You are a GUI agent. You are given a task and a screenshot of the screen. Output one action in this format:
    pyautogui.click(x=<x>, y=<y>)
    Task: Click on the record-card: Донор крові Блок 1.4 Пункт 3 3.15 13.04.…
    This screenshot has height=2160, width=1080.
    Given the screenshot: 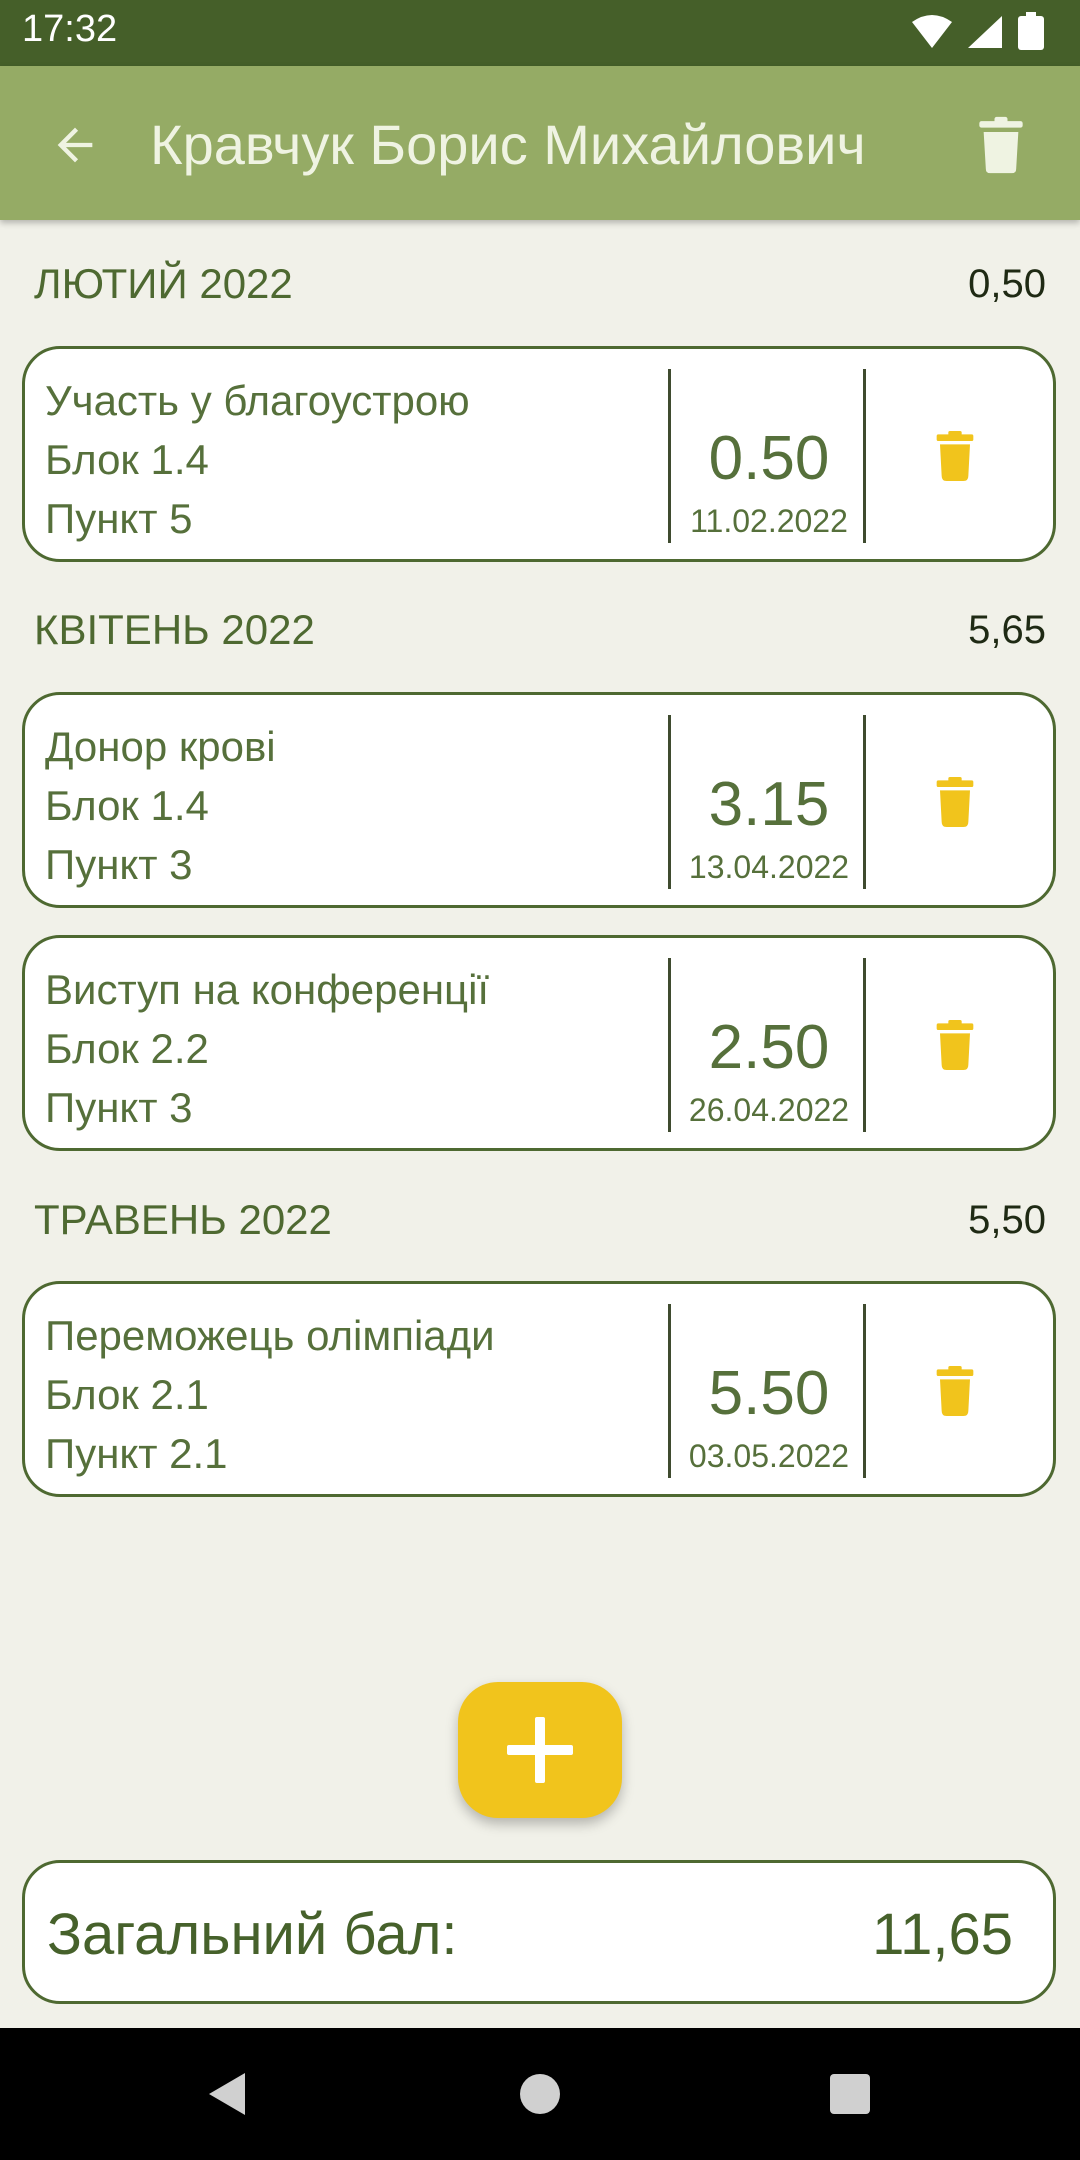 What is the action you would take?
    pyautogui.click(x=539, y=800)
    